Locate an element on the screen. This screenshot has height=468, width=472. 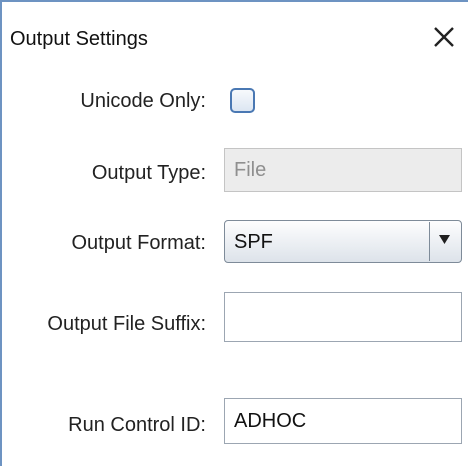
dialog-title: Output Settings is located at coordinates (79, 39).